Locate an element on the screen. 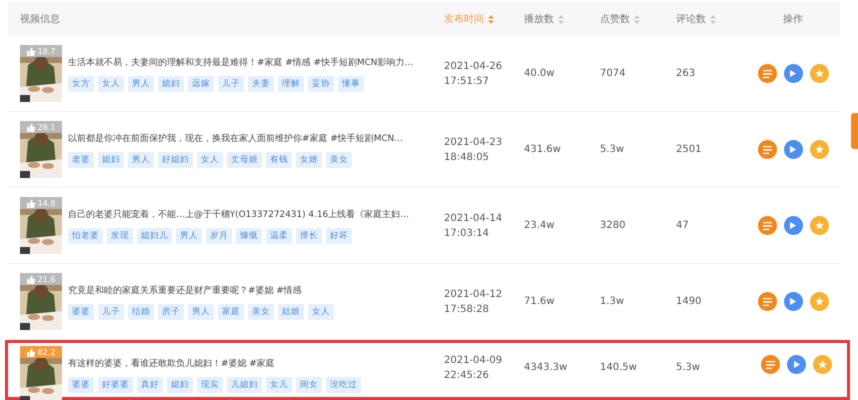 The width and height of the screenshot is (858, 400). tag: 温柔 is located at coordinates (279, 236).